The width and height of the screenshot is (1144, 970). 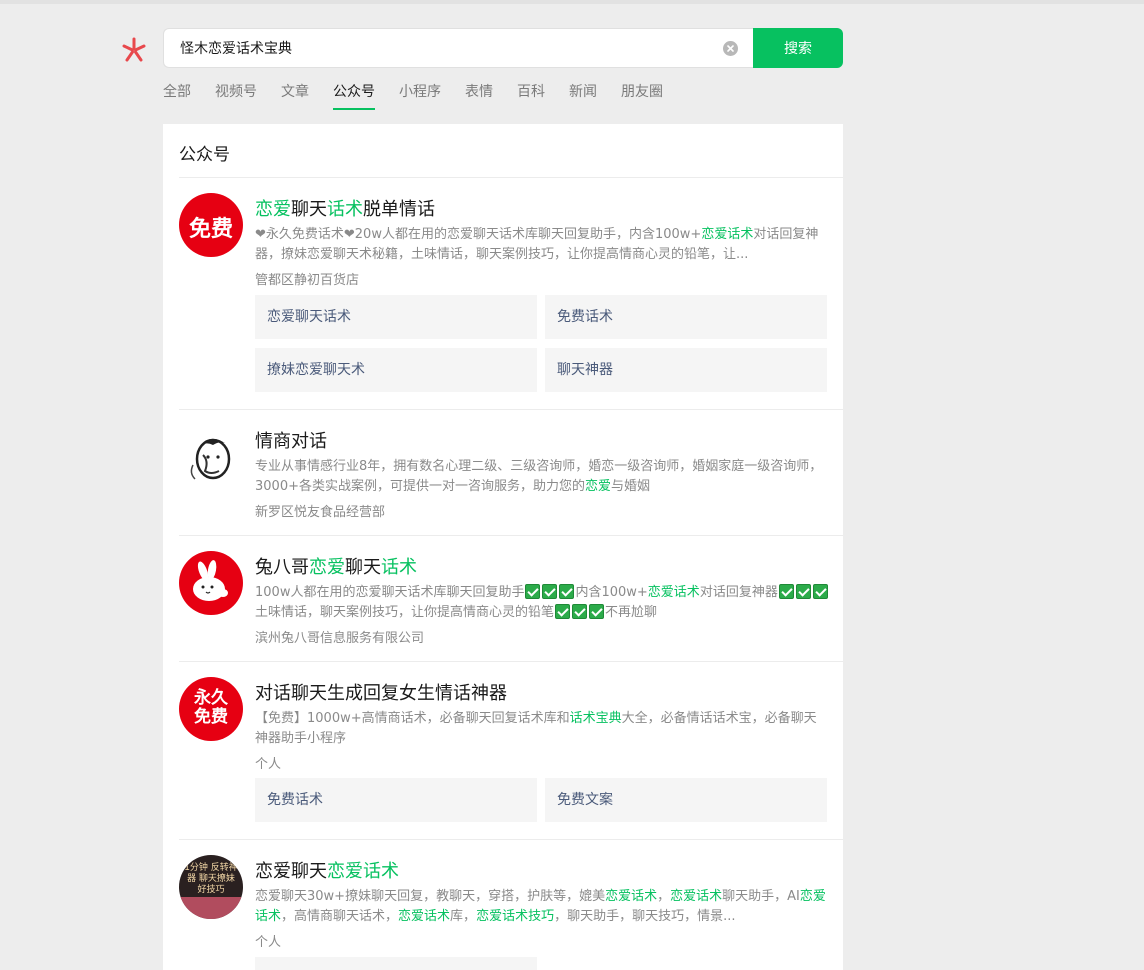 I want to click on related-link-card, so click(x=396, y=963).